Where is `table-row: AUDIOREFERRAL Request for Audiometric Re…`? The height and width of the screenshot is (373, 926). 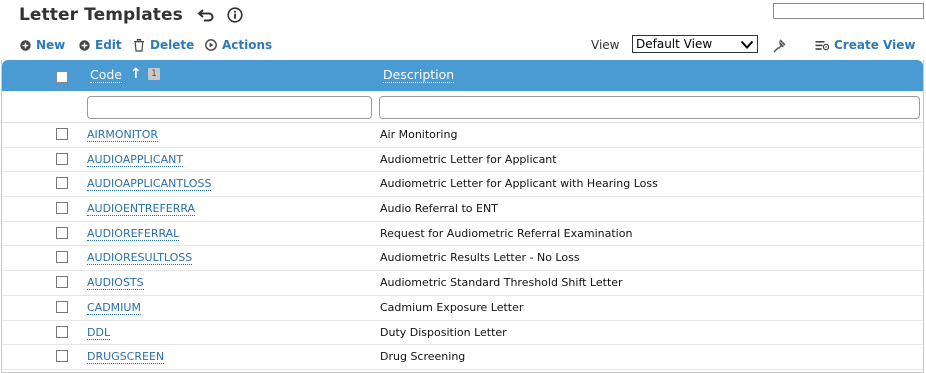
table-row: AUDIOREFERRAL Request for Audiometric Re… is located at coordinates (462, 234).